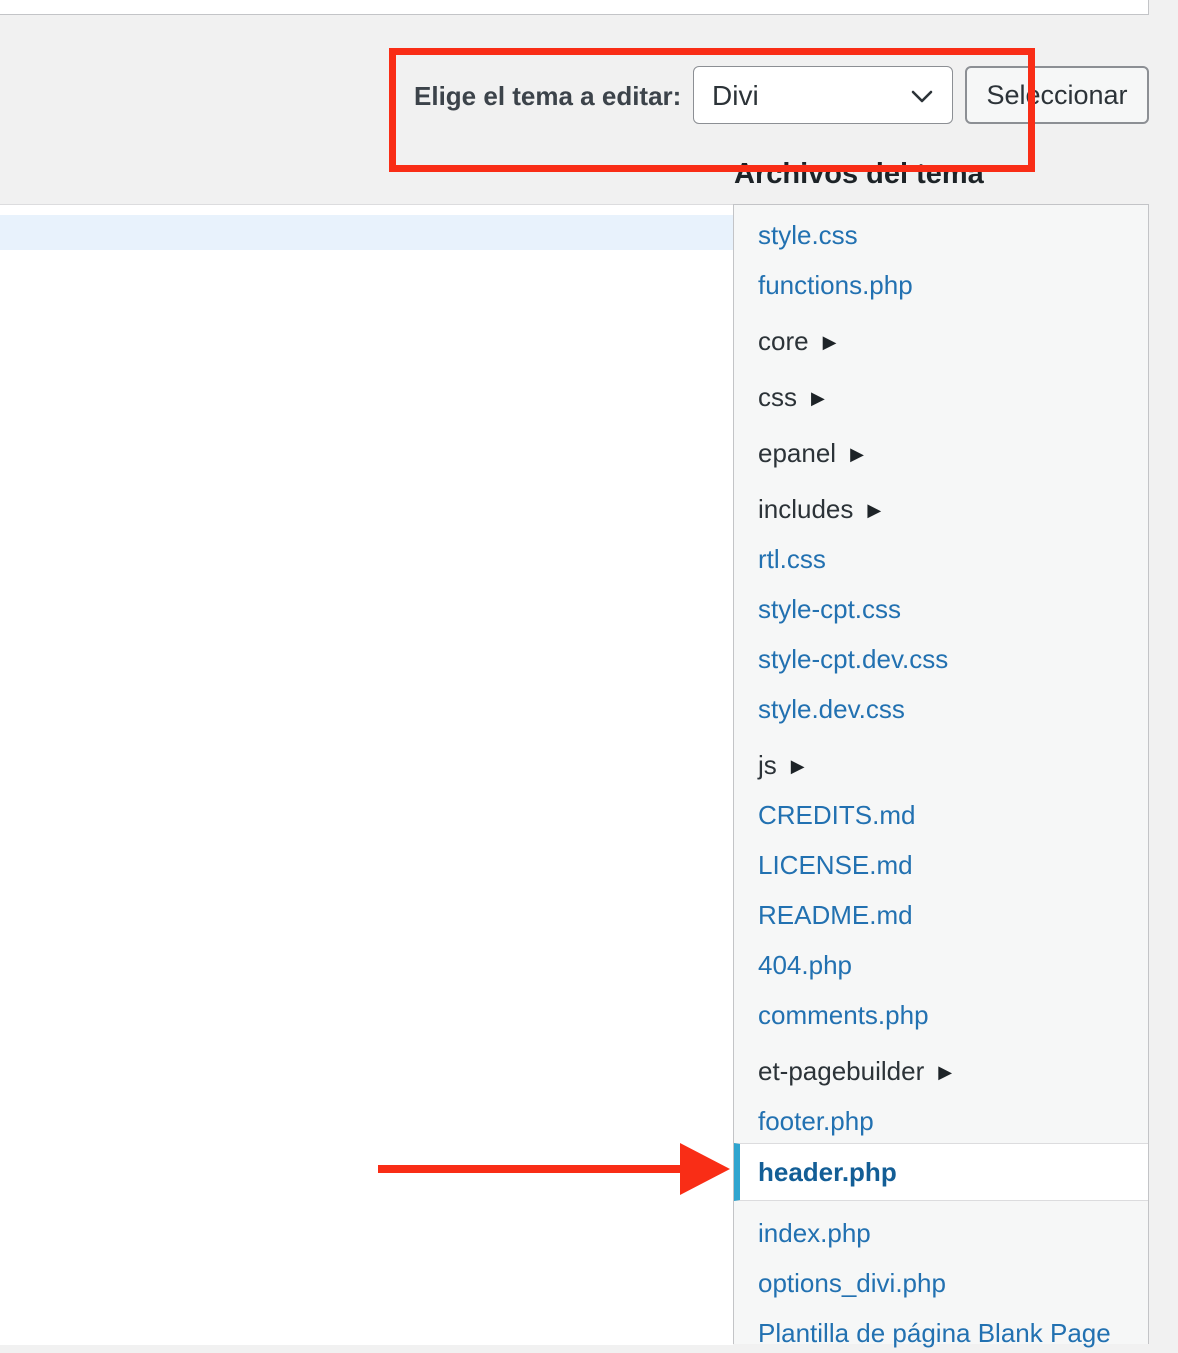 The width and height of the screenshot is (1178, 1353). I want to click on theme-select-value: Divi, so click(735, 95).